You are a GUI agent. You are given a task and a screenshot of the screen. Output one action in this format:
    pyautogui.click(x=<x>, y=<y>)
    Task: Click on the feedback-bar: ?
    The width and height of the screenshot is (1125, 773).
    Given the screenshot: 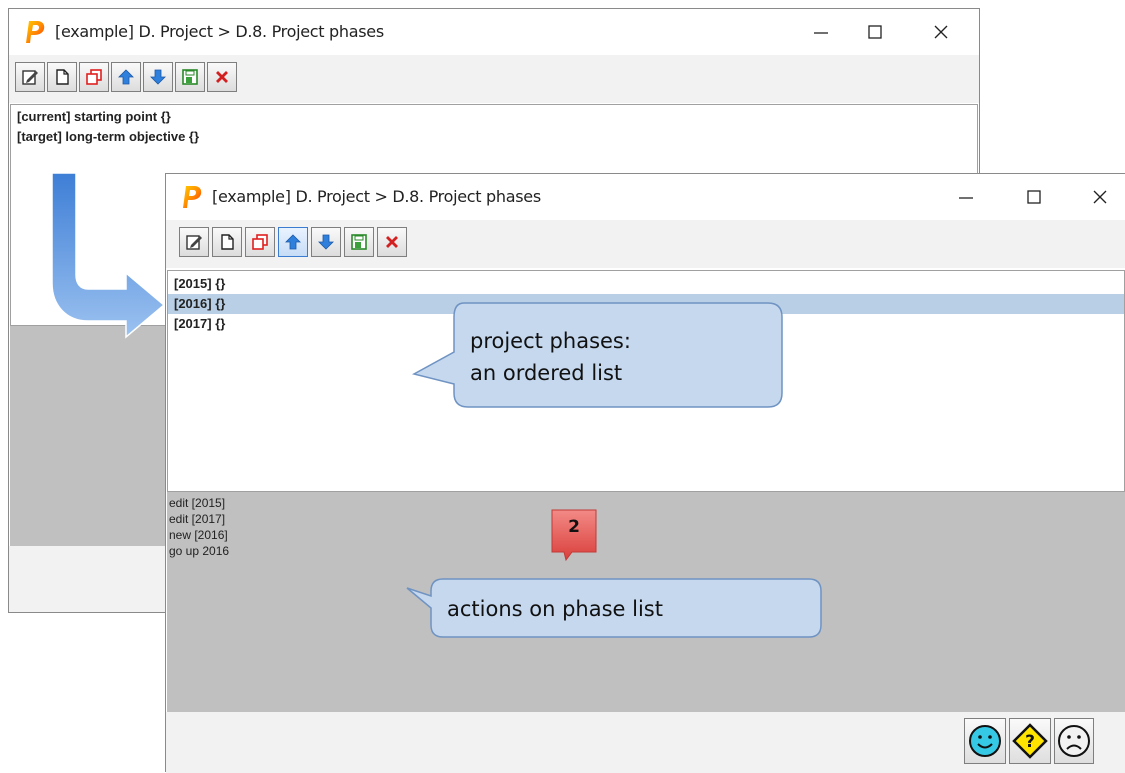 What is the action you would take?
    pyautogui.click(x=645, y=742)
    